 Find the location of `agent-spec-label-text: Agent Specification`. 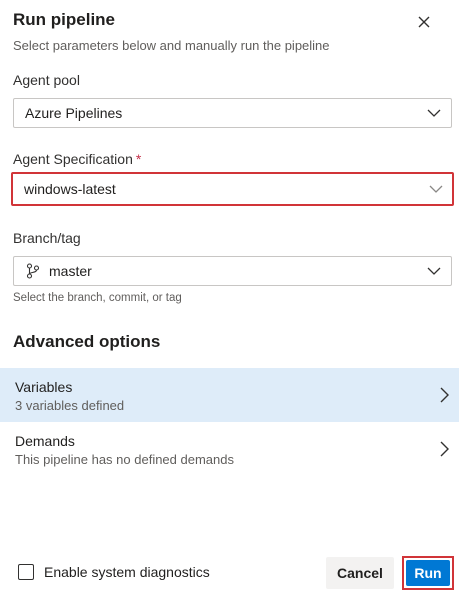

agent-spec-label-text: Agent Specification is located at coordinates (73, 159).